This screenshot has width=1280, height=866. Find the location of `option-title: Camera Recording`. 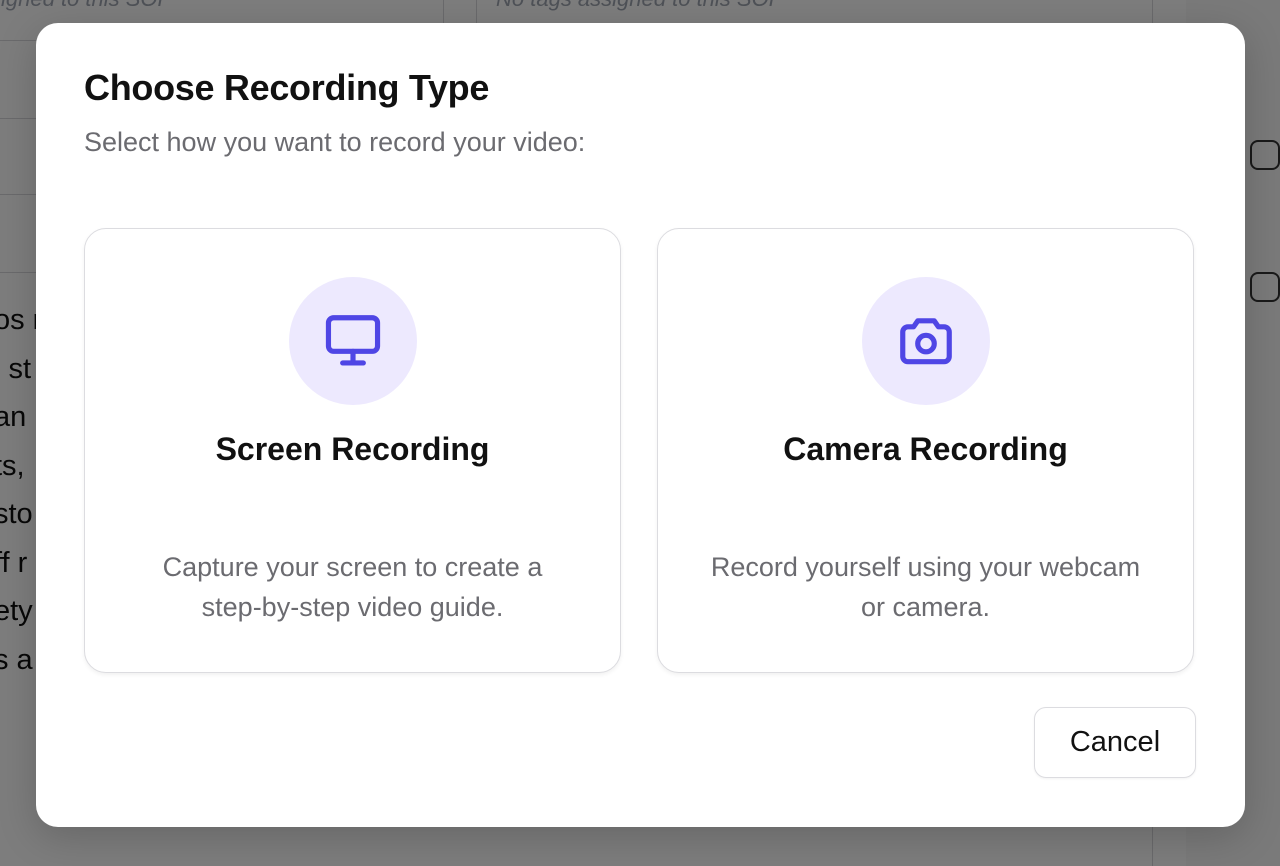

option-title: Camera Recording is located at coordinates (925, 449).